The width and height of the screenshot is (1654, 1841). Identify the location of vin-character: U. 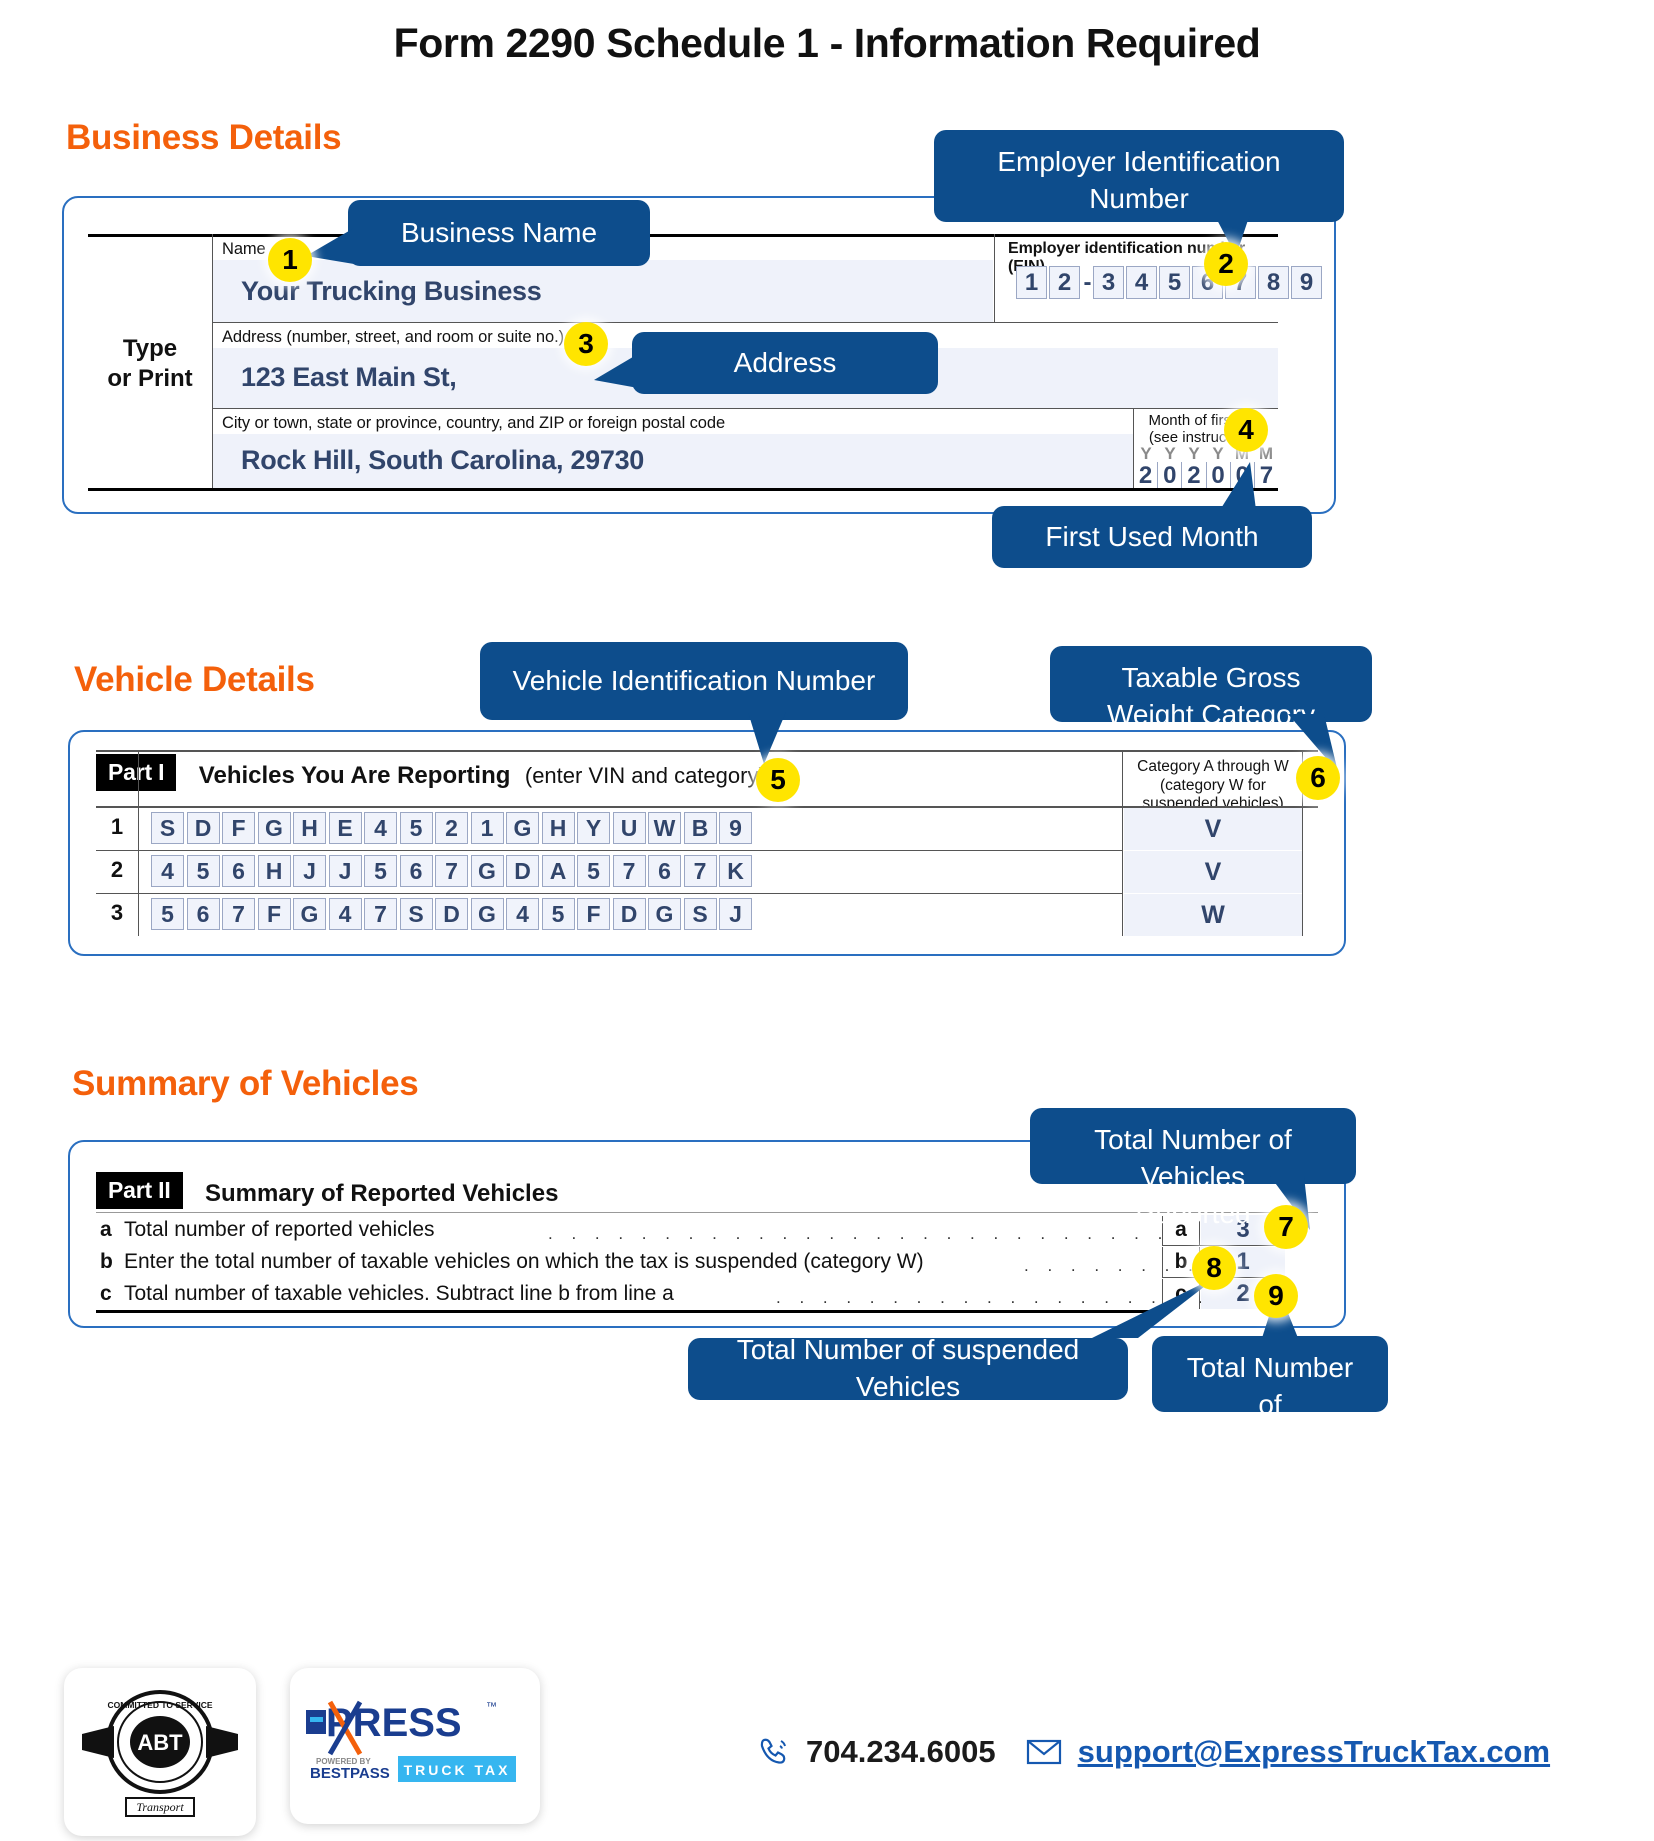
(629, 828).